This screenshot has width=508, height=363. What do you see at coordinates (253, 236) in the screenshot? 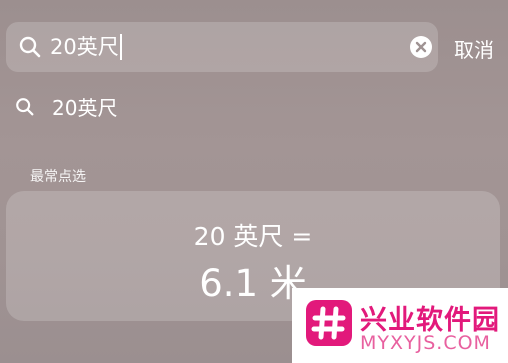
I see `conversion-query: 20 英尺 =` at bounding box center [253, 236].